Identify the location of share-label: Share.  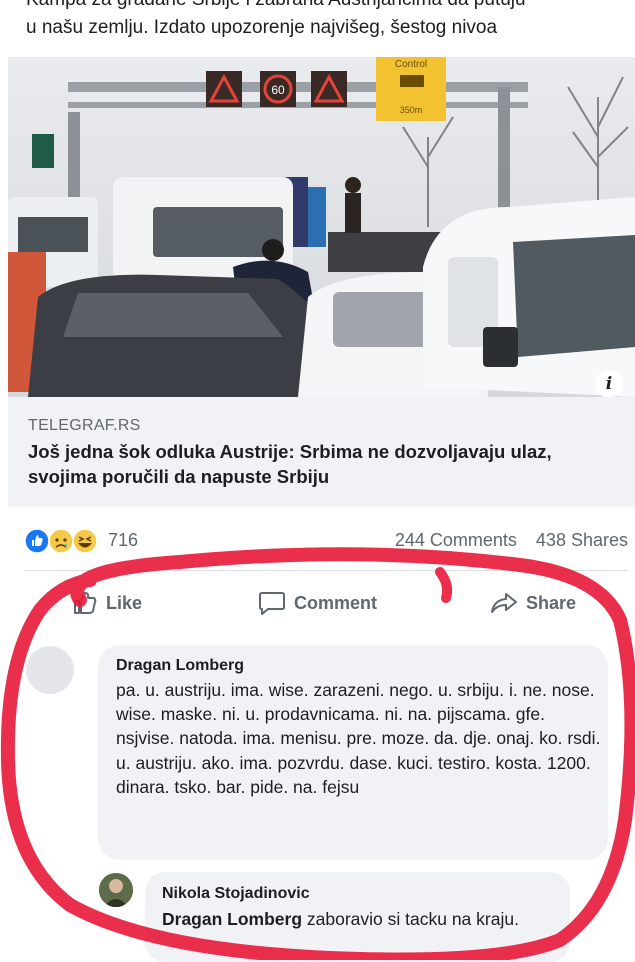
(551, 602).